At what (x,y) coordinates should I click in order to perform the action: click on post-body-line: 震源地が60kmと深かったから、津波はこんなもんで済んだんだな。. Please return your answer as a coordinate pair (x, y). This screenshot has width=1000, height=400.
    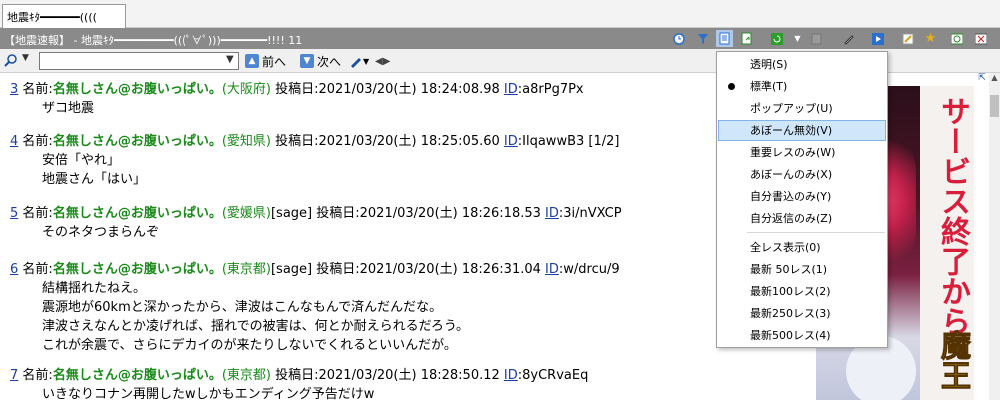
    Looking at the image, I should click on (242, 307).